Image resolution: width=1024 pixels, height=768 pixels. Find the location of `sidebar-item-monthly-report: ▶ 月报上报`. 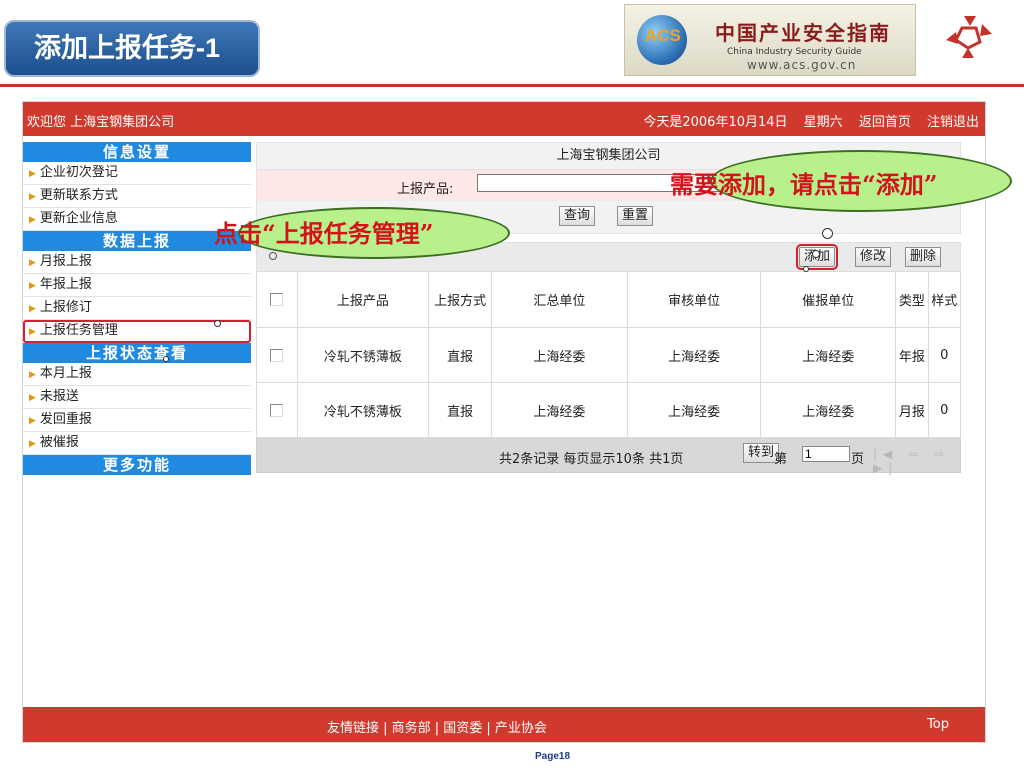

sidebar-item-monthly-report: ▶ 月报上报 is located at coordinates (137, 262).